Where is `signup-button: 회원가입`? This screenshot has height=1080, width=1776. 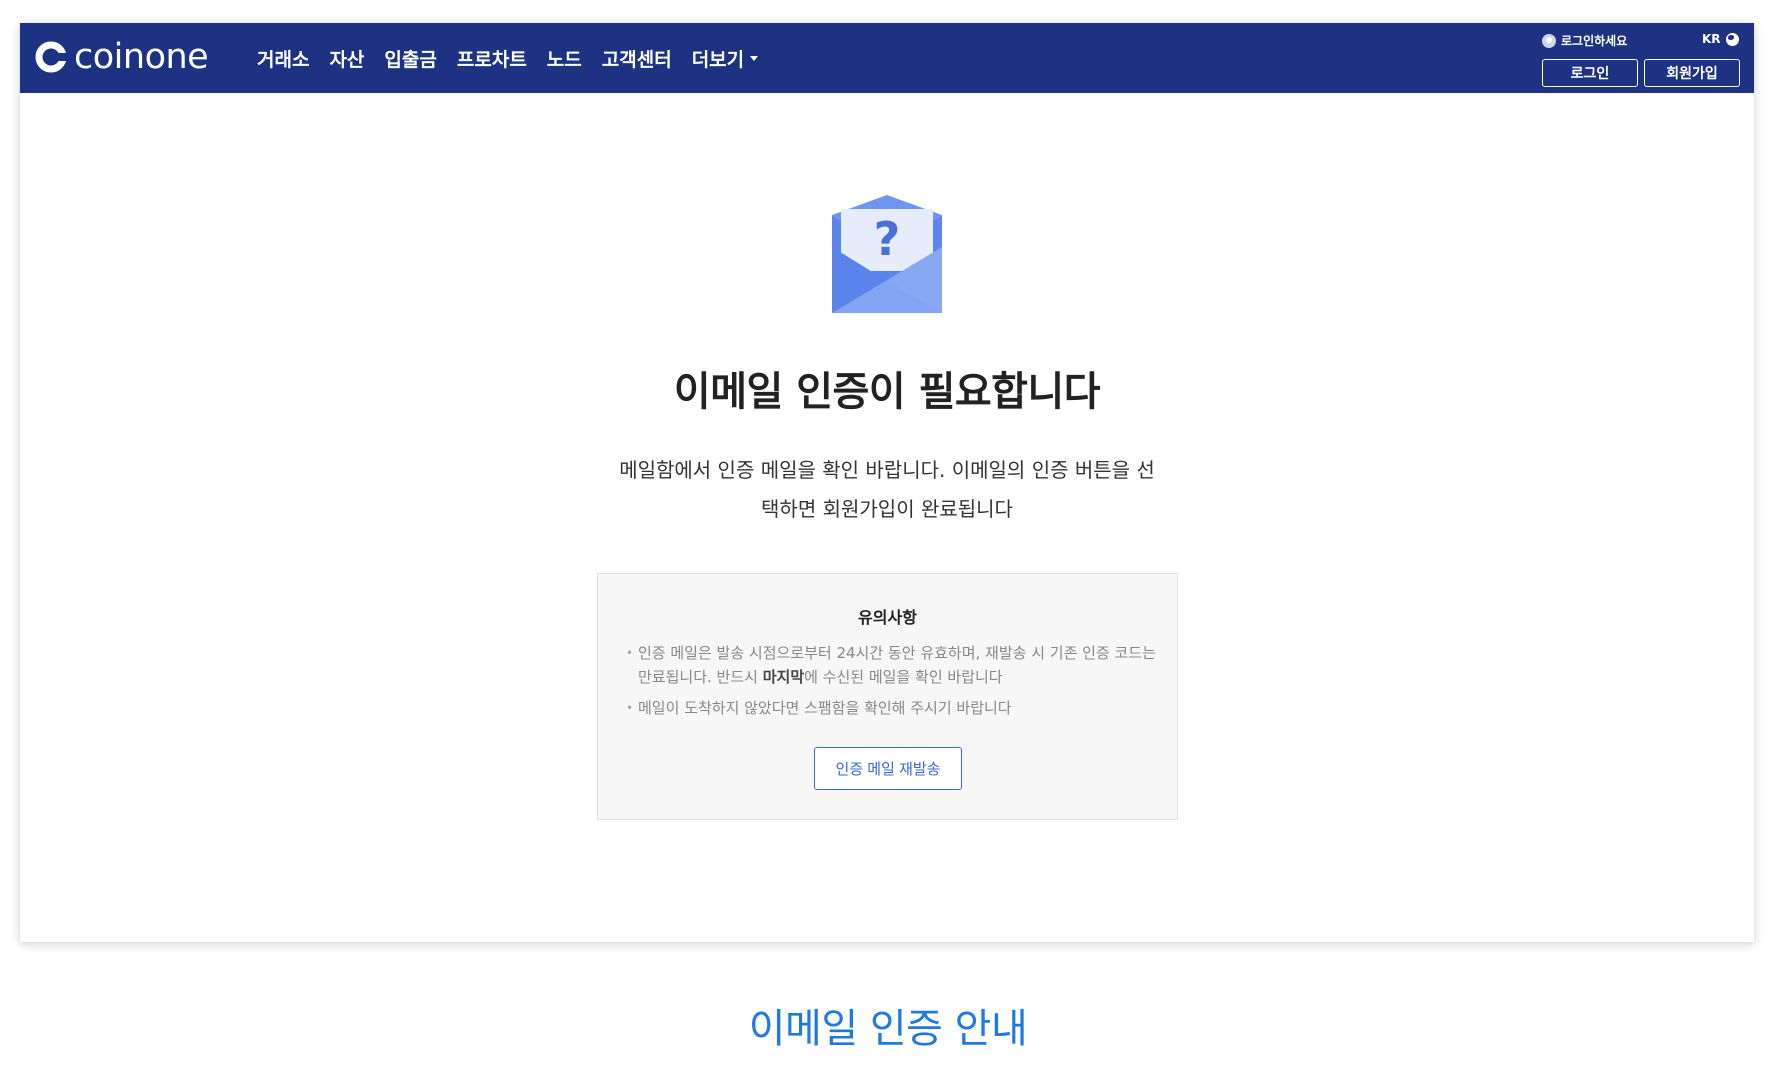 signup-button: 회원가입 is located at coordinates (1692, 73).